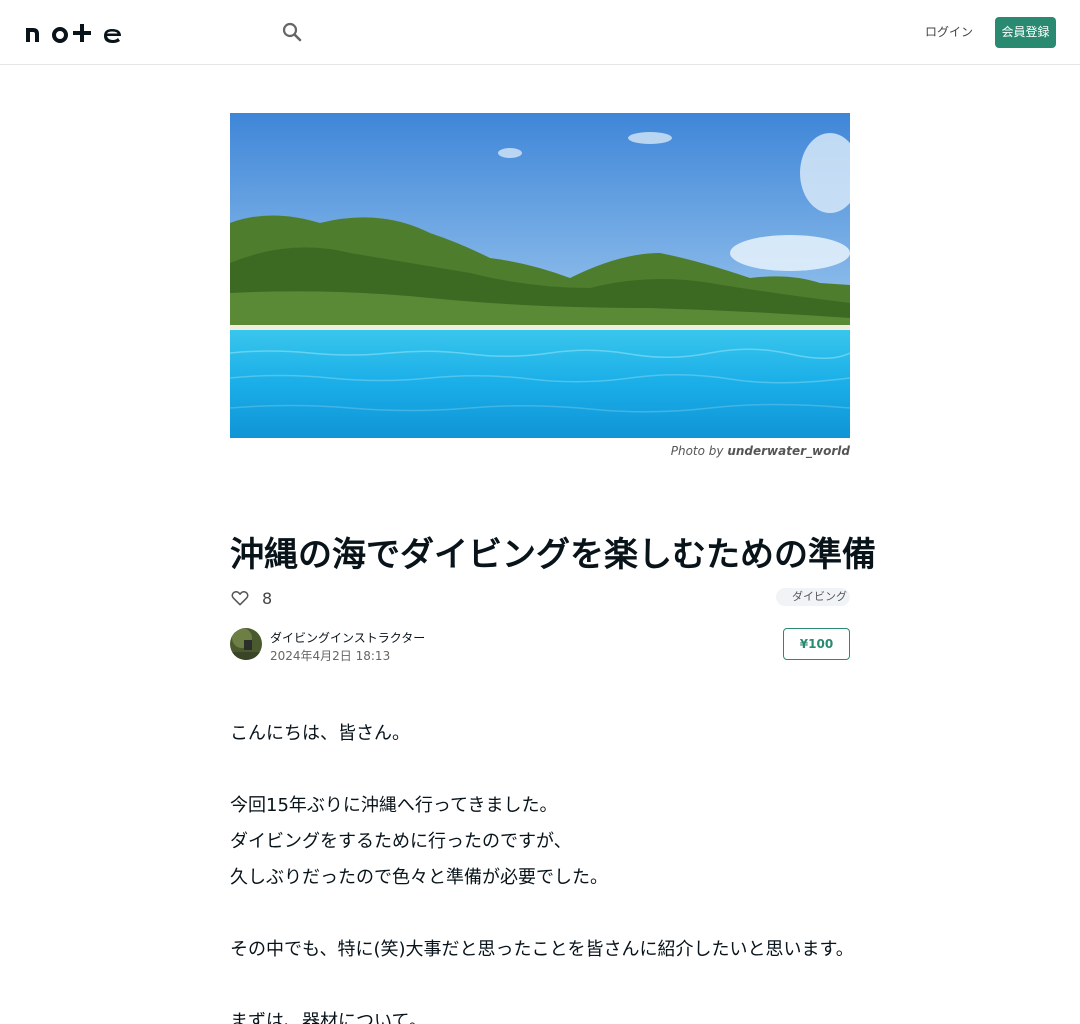 The height and width of the screenshot is (1024, 1080). I want to click on credit-user-link: underwater_world, so click(788, 451).